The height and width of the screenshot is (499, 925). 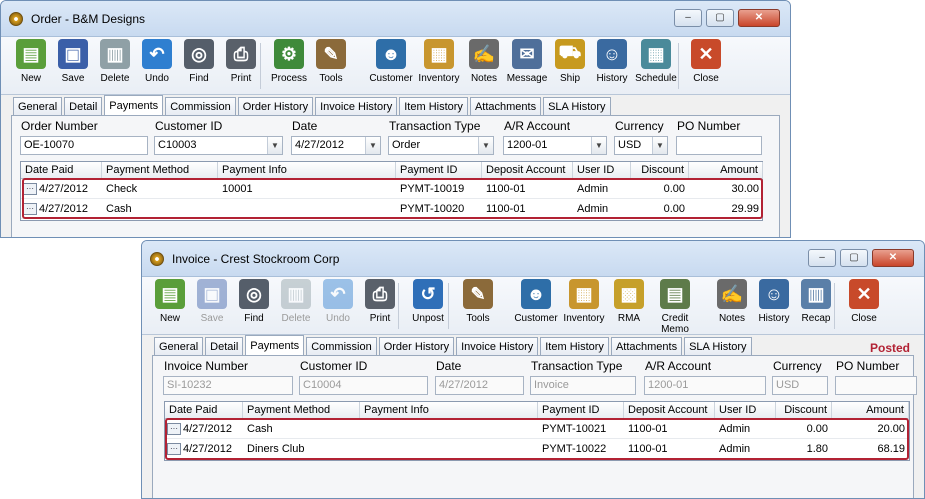 What do you see at coordinates (583, 385) in the screenshot?
I see `transaction-type-field: Invoice` at bounding box center [583, 385].